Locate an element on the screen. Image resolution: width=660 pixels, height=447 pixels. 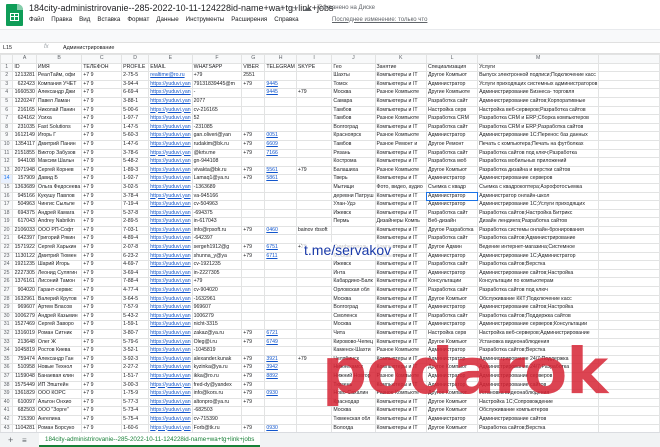
row-header: 41 is located at coordinates (7, 411).